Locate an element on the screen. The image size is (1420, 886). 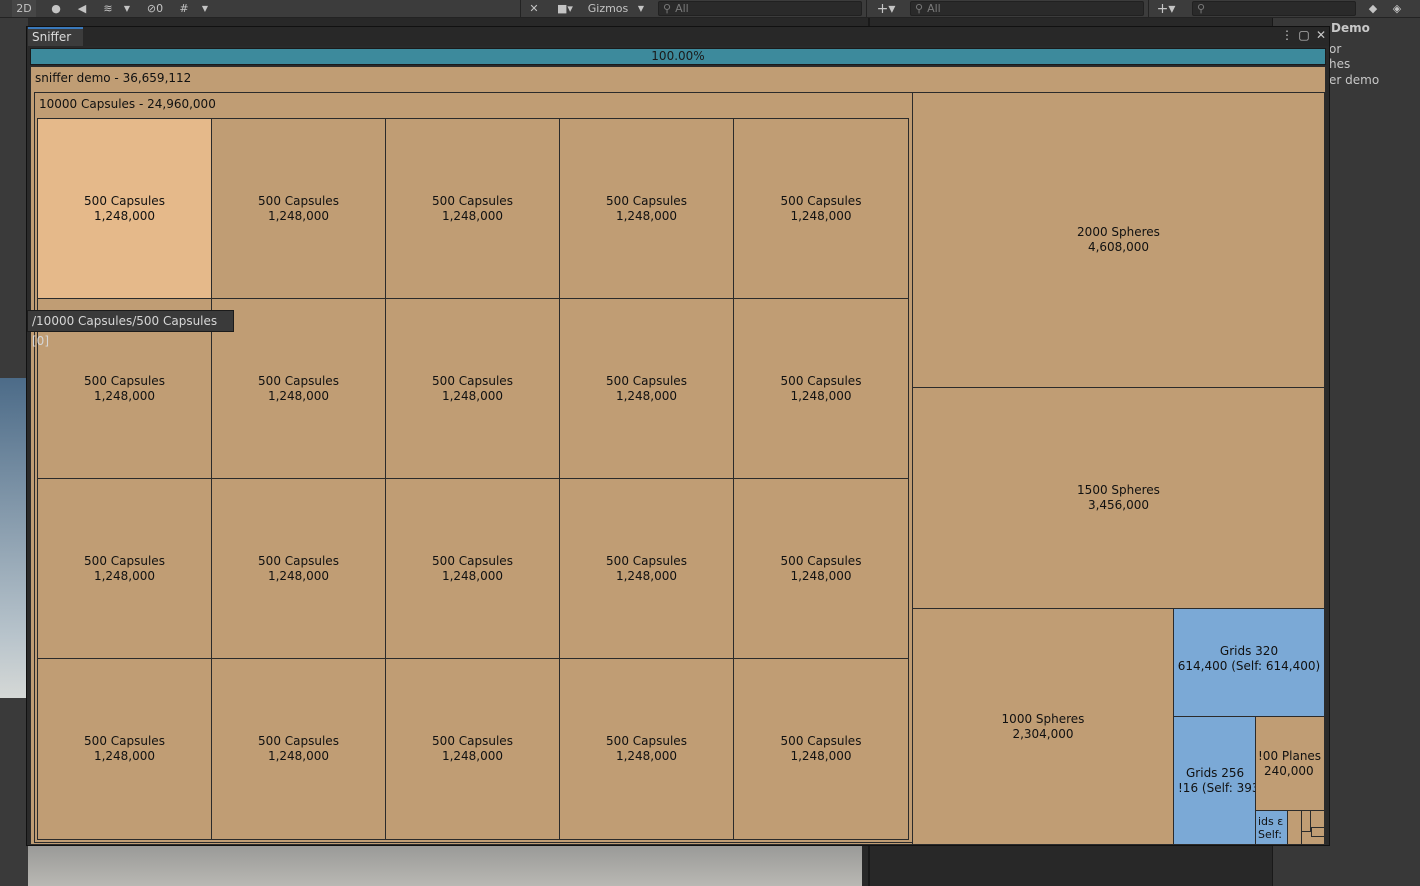
scene-search-input: ⚲ All is located at coordinates (760, 8).